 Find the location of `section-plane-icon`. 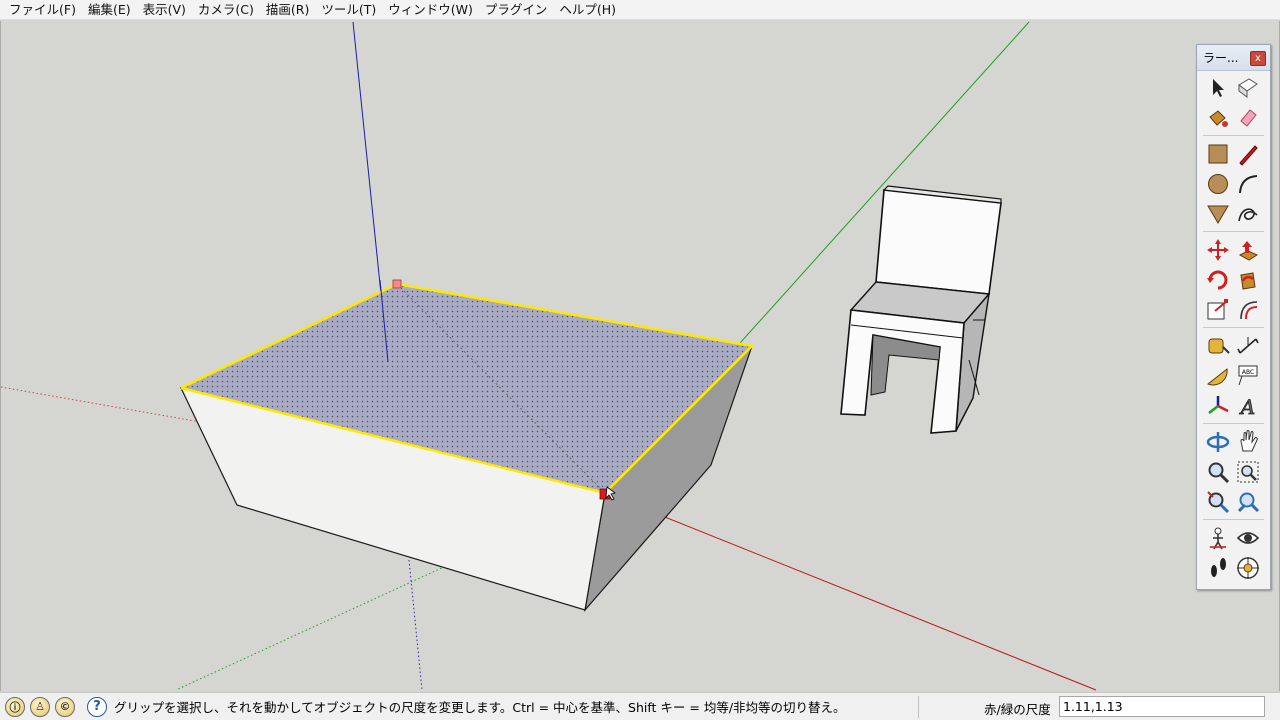

section-plane-icon is located at coordinates (1248, 568).